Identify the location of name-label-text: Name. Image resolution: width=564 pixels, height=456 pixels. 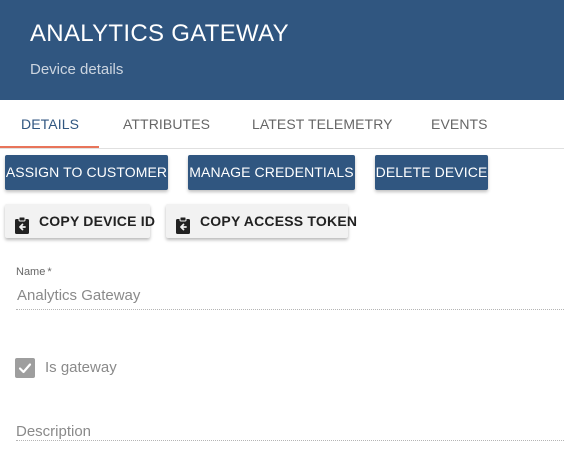
(31, 272).